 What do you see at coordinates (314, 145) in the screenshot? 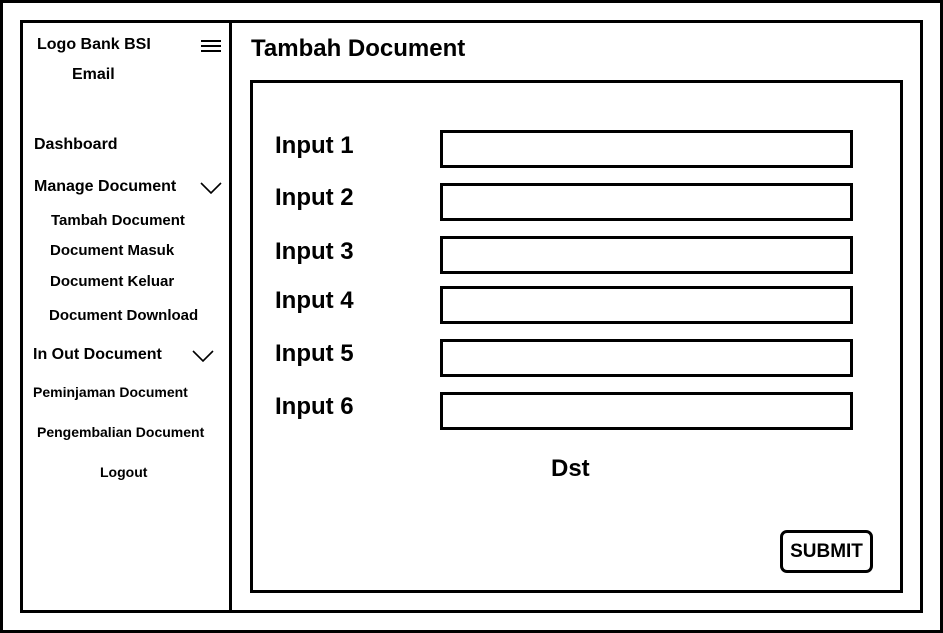
I see `input-1-label: Input 1` at bounding box center [314, 145].